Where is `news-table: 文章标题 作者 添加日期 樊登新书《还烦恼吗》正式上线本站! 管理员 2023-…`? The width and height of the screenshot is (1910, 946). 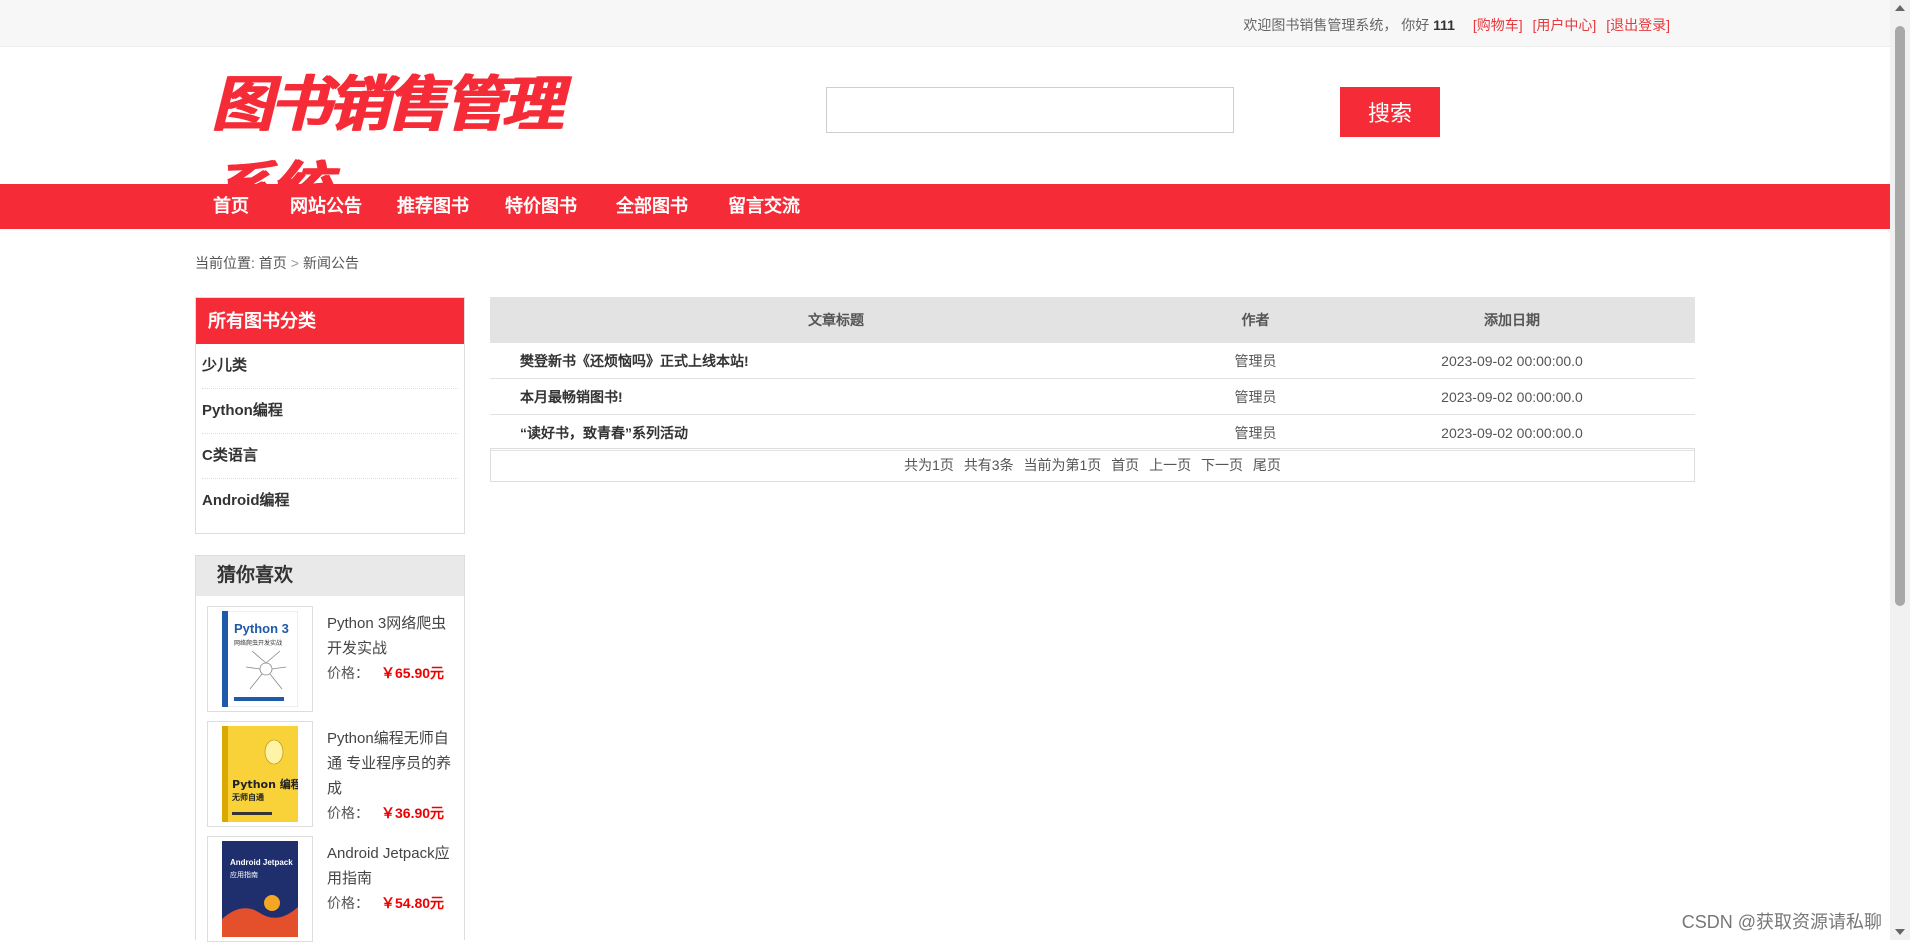
news-table: 文章标题 作者 添加日期 樊登新书《还烦恼吗》正式上线本站! 管理员 2023-… is located at coordinates (1092, 374).